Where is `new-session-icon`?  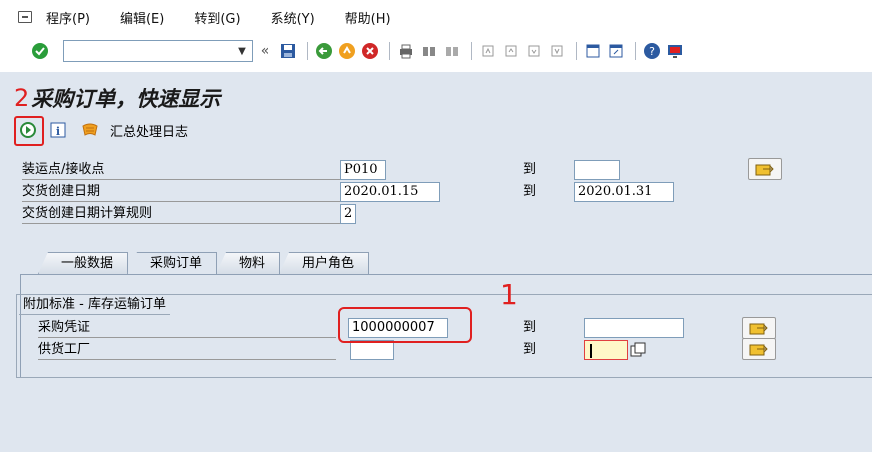 new-session-icon is located at coordinates (593, 51).